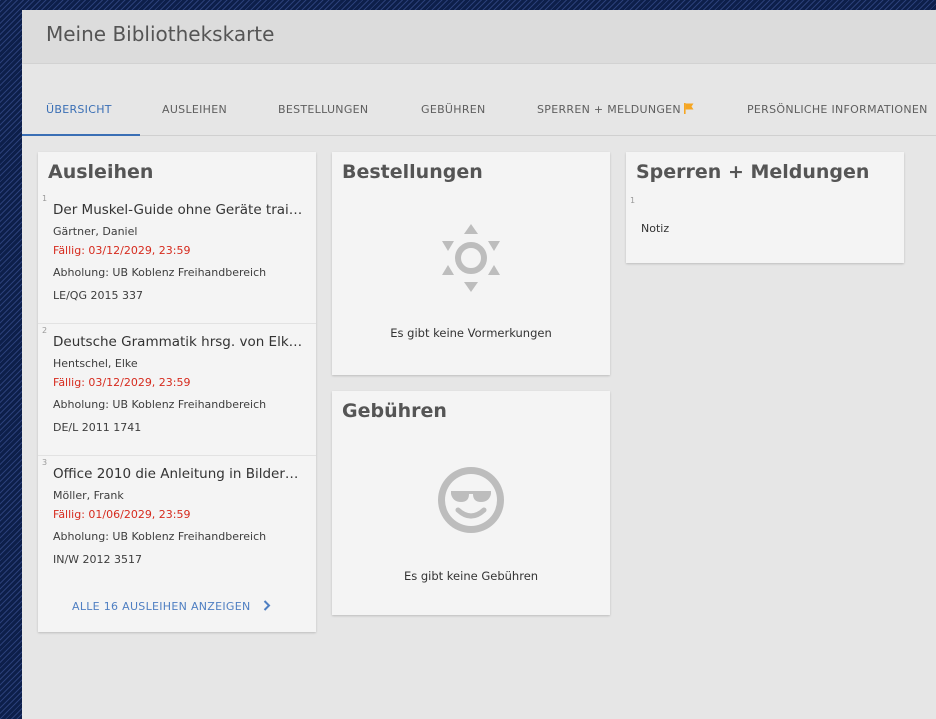  Describe the element at coordinates (267, 605) in the screenshot. I see `chevron-right-icon` at that location.